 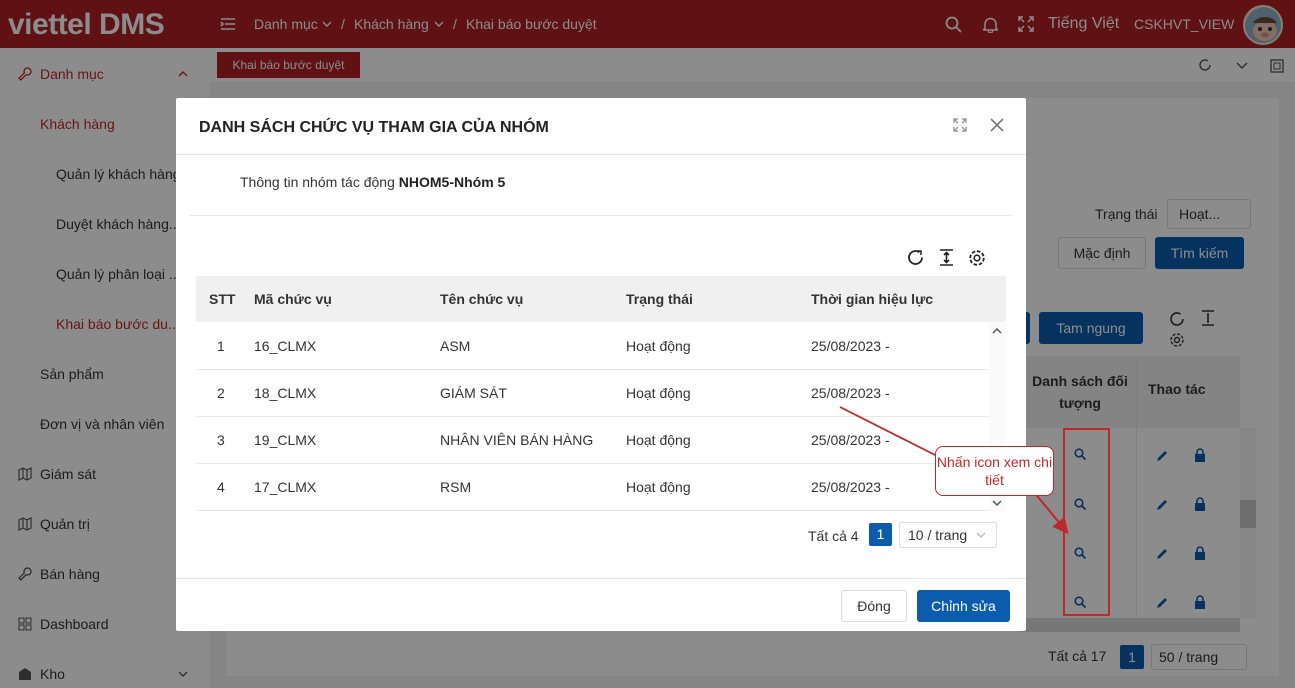 I want to click on group-info-label: Thông tin nhóm tác động, so click(x=317, y=182).